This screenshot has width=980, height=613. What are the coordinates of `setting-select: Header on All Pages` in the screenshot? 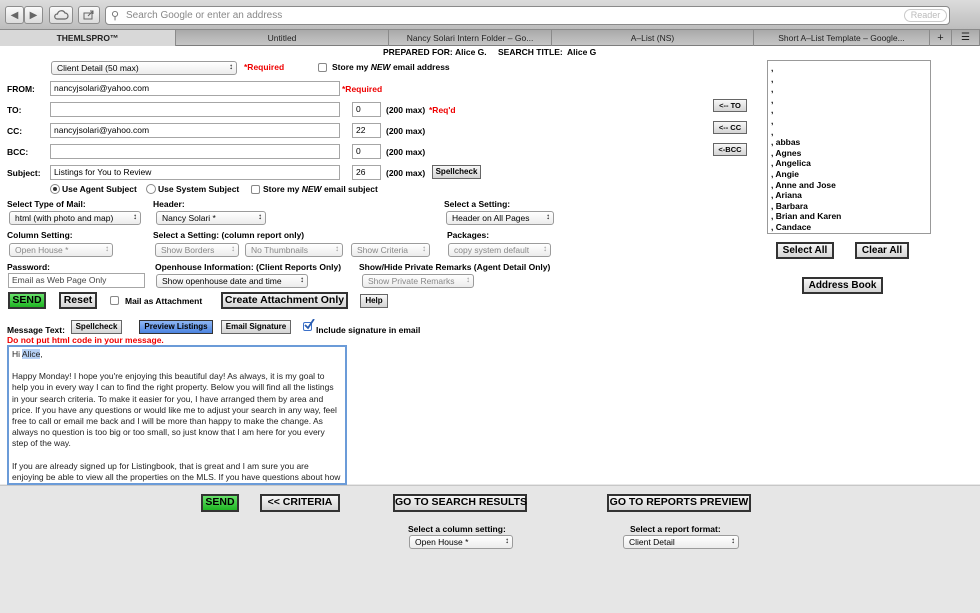 It's located at (500, 218).